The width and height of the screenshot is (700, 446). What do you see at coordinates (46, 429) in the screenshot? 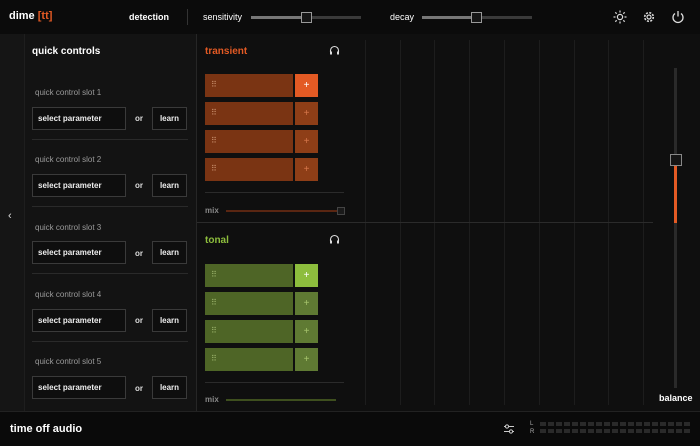
I see `company-logo: time off audio` at bounding box center [46, 429].